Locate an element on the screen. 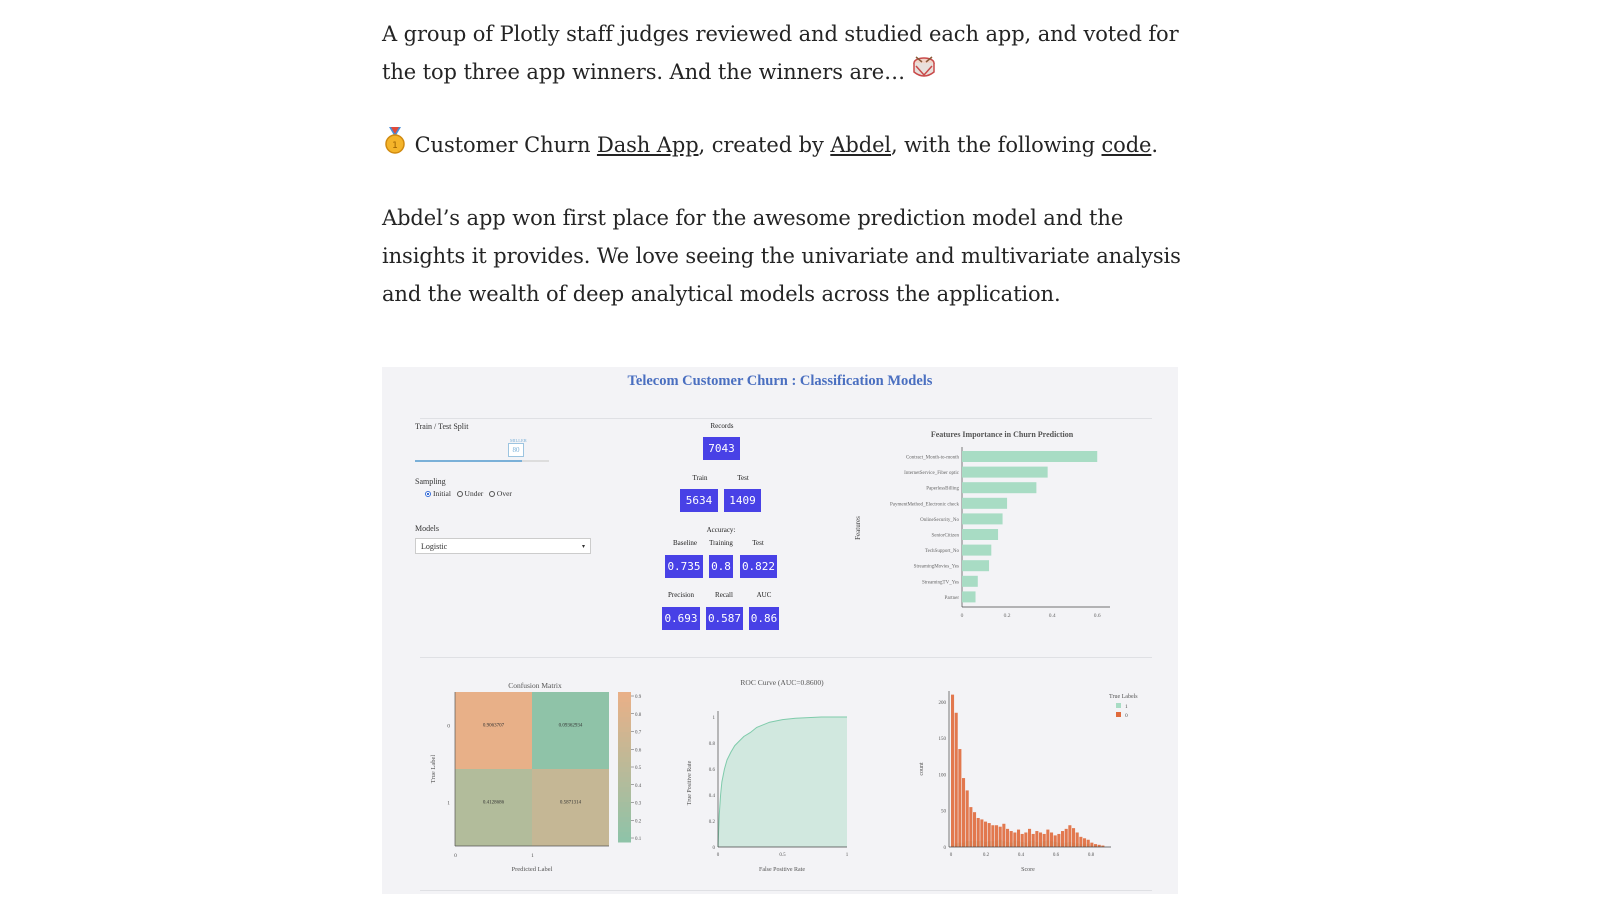 This screenshot has width=1610, height=921. radio-initial: Initial is located at coordinates (438, 493).